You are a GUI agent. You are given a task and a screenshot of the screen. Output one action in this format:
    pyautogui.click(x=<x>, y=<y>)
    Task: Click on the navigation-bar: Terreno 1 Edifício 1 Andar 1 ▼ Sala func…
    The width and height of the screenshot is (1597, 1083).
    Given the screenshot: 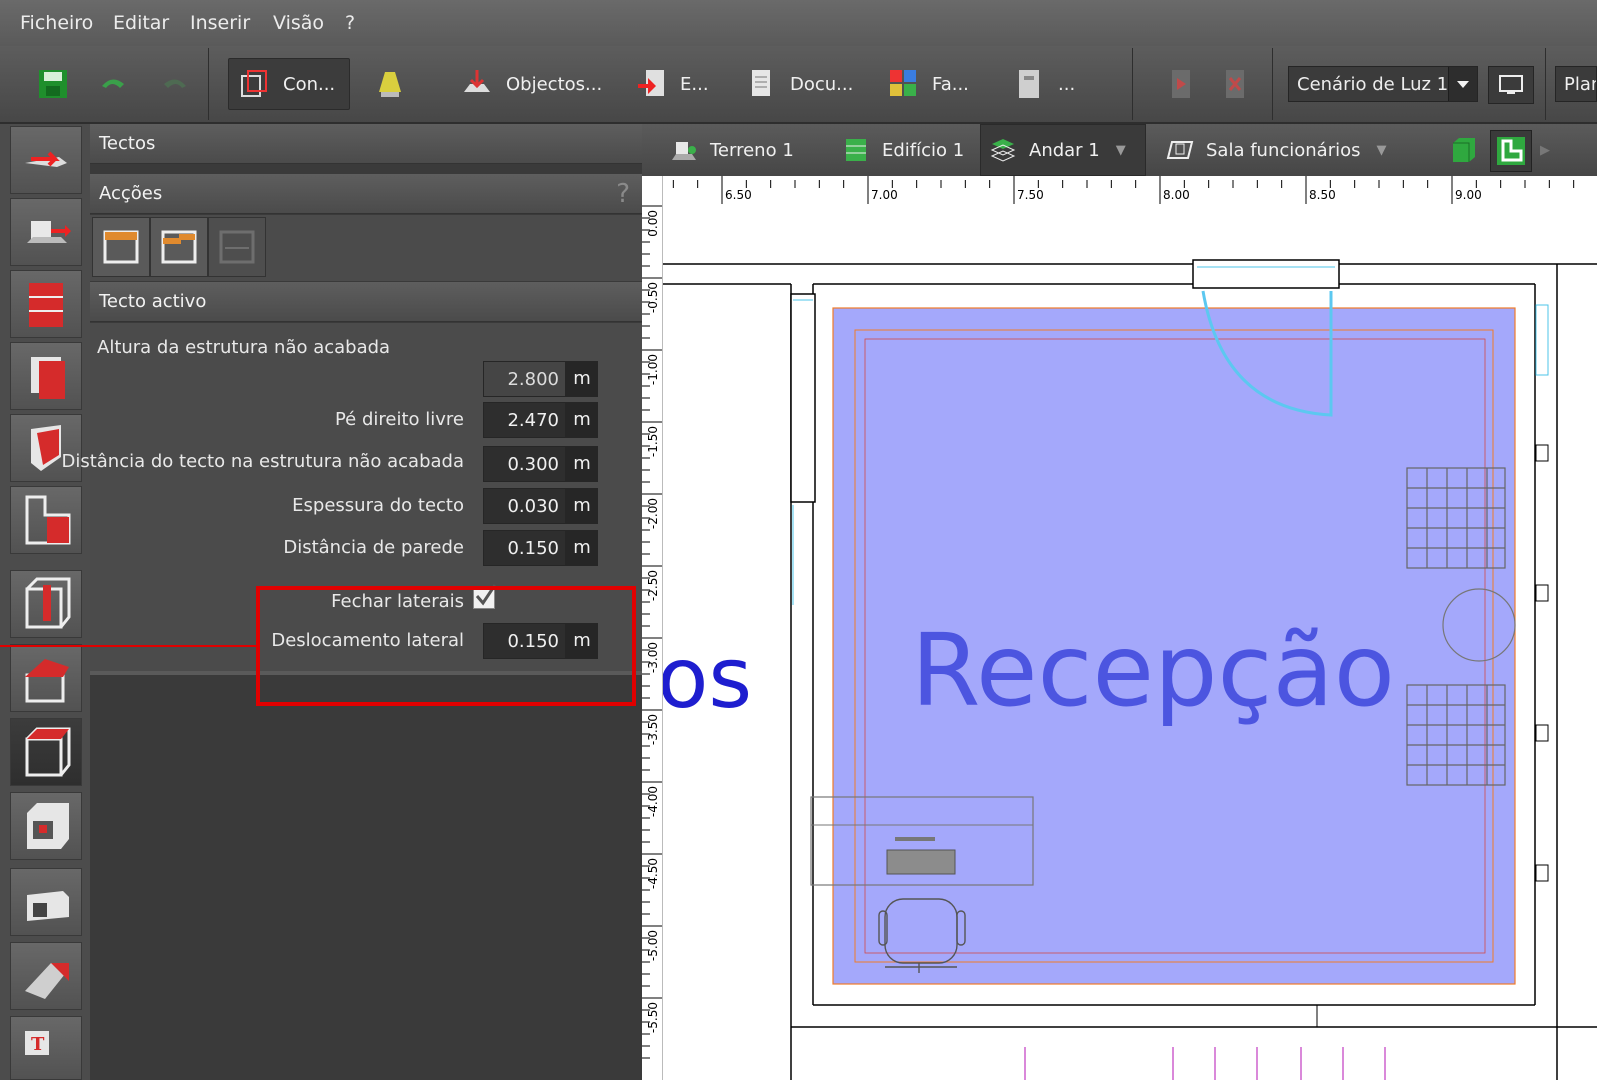 What is the action you would take?
    pyautogui.click(x=1119, y=150)
    